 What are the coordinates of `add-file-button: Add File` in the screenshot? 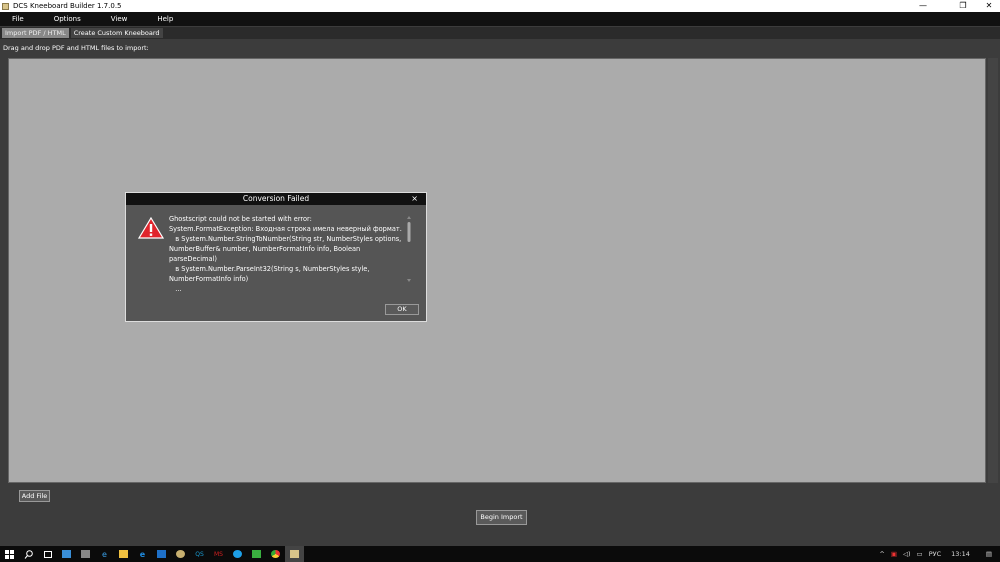 It's located at (34, 496).